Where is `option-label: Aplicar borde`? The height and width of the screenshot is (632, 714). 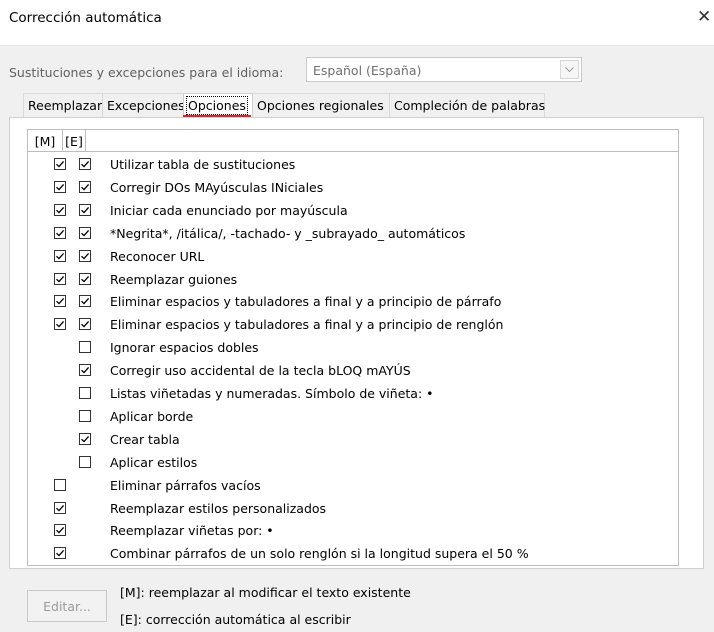
option-label: Aplicar borde is located at coordinates (152, 416).